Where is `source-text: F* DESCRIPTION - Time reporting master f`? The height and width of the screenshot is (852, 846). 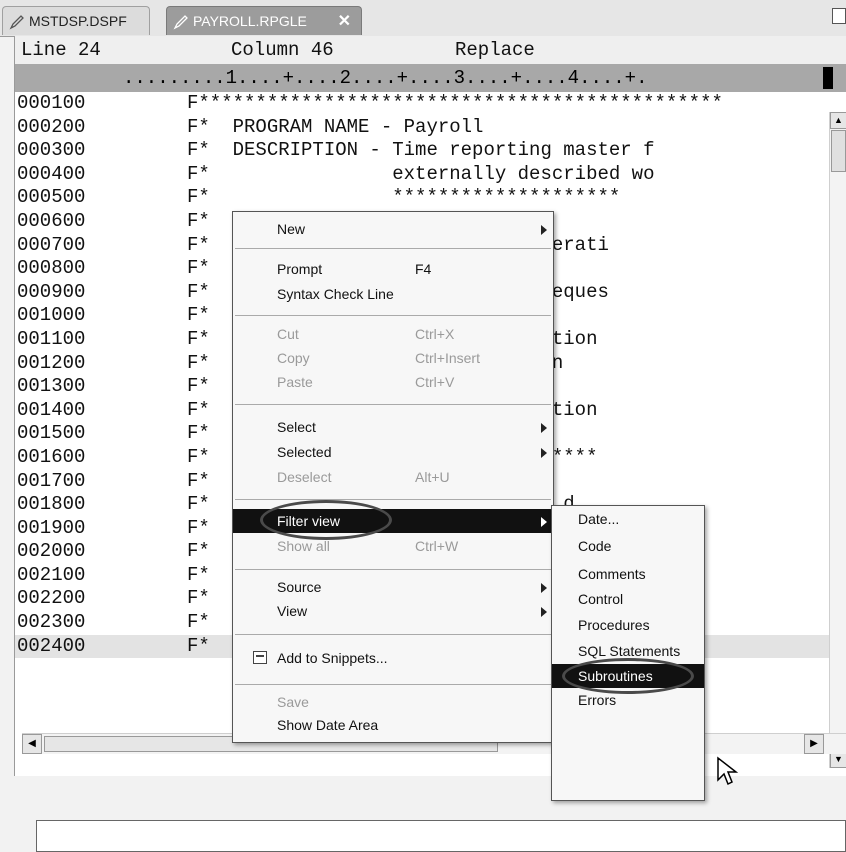 source-text: F* DESCRIPTION - Time reporting master f is located at coordinates (421, 150).